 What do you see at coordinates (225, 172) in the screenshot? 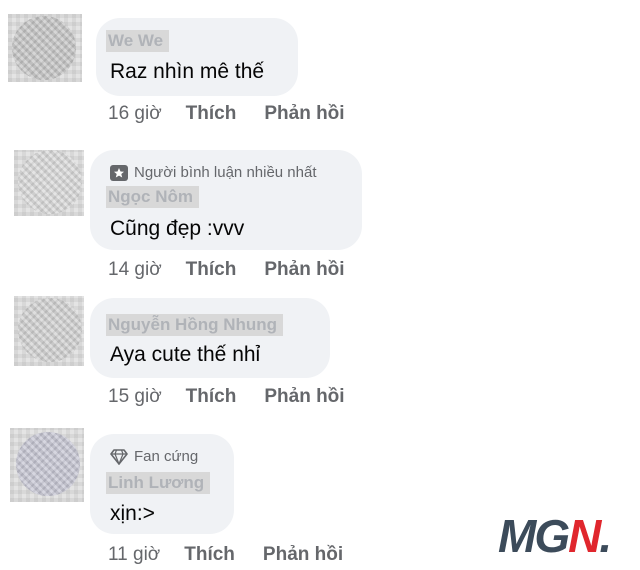
I see `badge-label: Người bình luận nhiều nhất` at bounding box center [225, 172].